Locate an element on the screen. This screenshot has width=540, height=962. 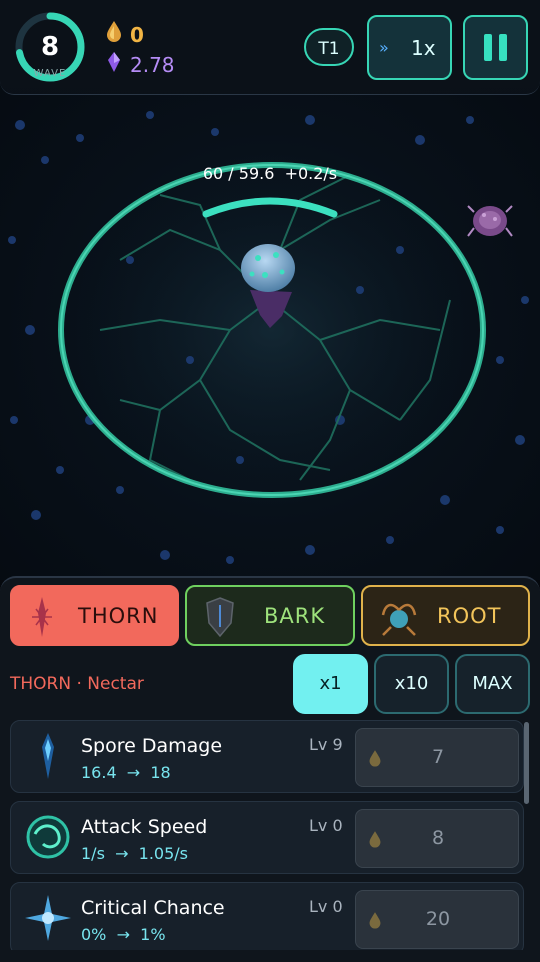
upgrade-stat-change: 0% → 1% is located at coordinates (123, 934).